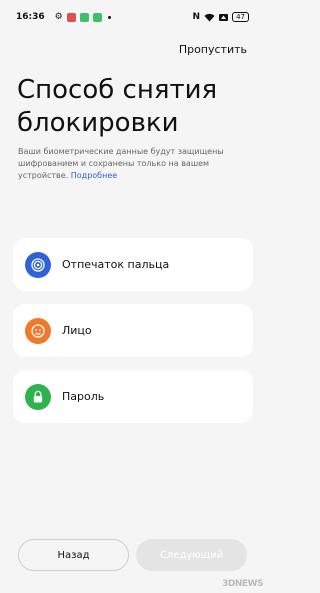 The width and height of the screenshot is (320, 593). I want to click on status-left: 16:36 ⚙, so click(63, 17).